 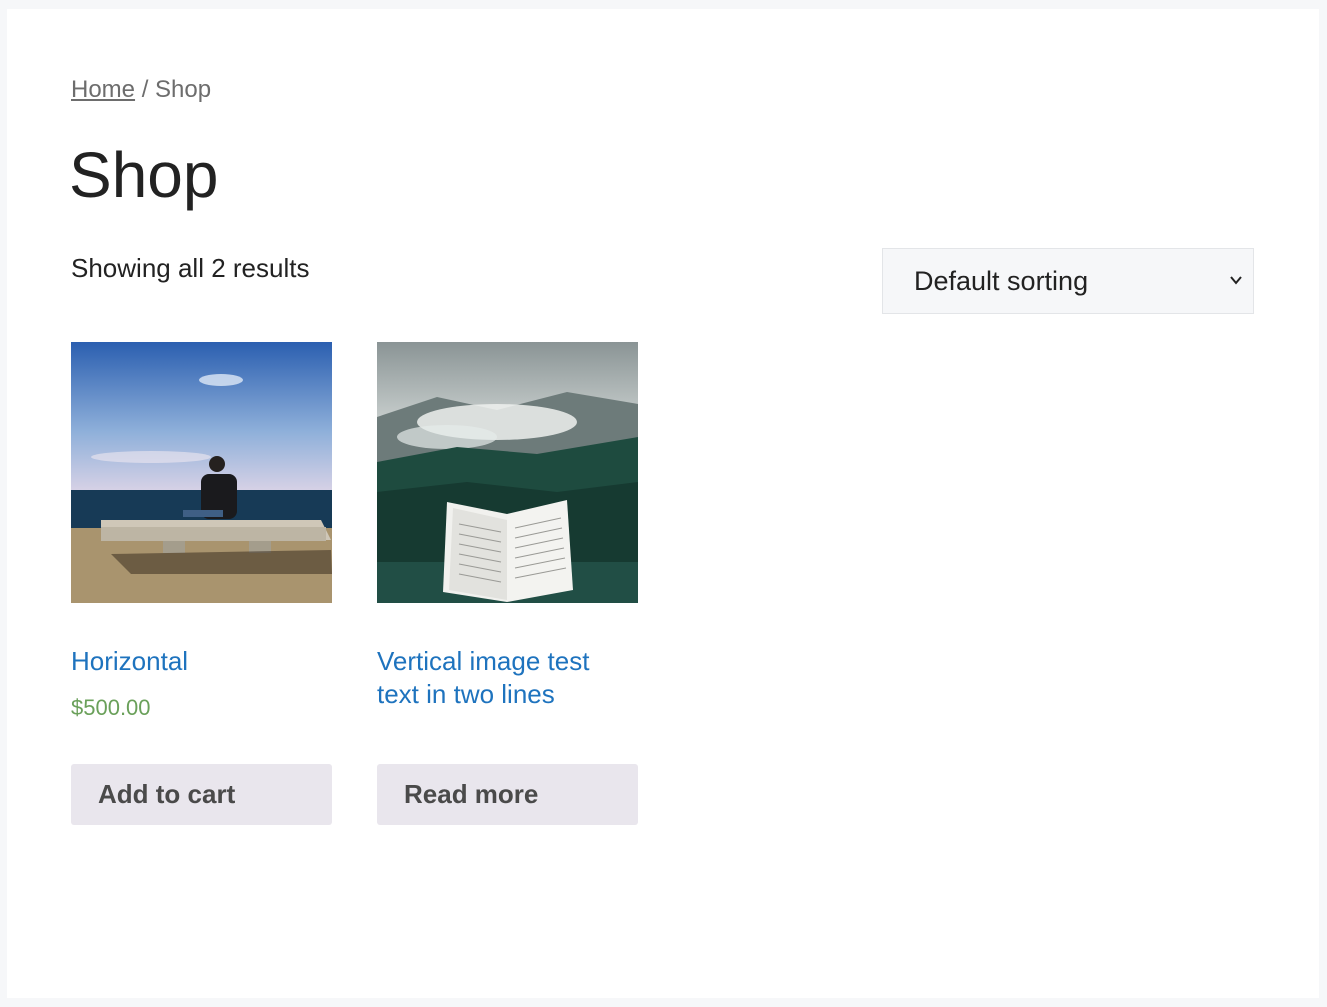 What do you see at coordinates (201, 794) in the screenshot?
I see `add-to-cart-button: Add to cart` at bounding box center [201, 794].